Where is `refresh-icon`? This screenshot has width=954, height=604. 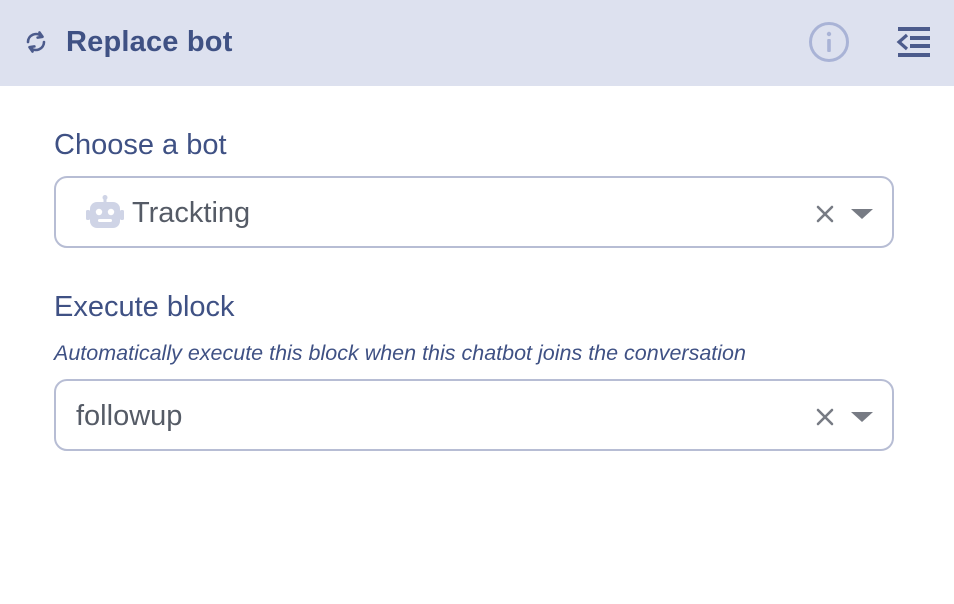 refresh-icon is located at coordinates (36, 42).